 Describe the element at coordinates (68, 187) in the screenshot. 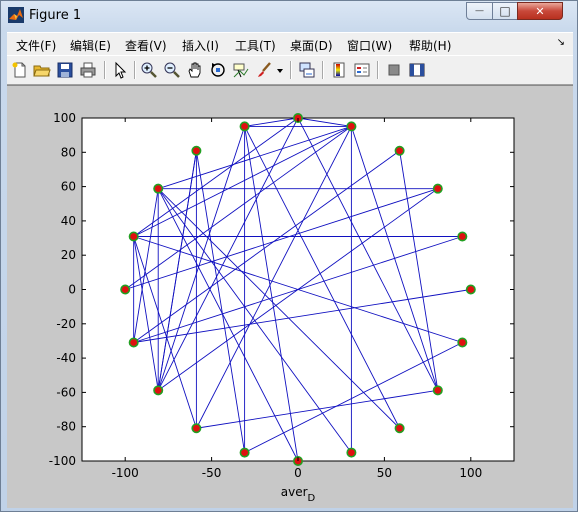

I see `y-tick-label: 60` at that location.